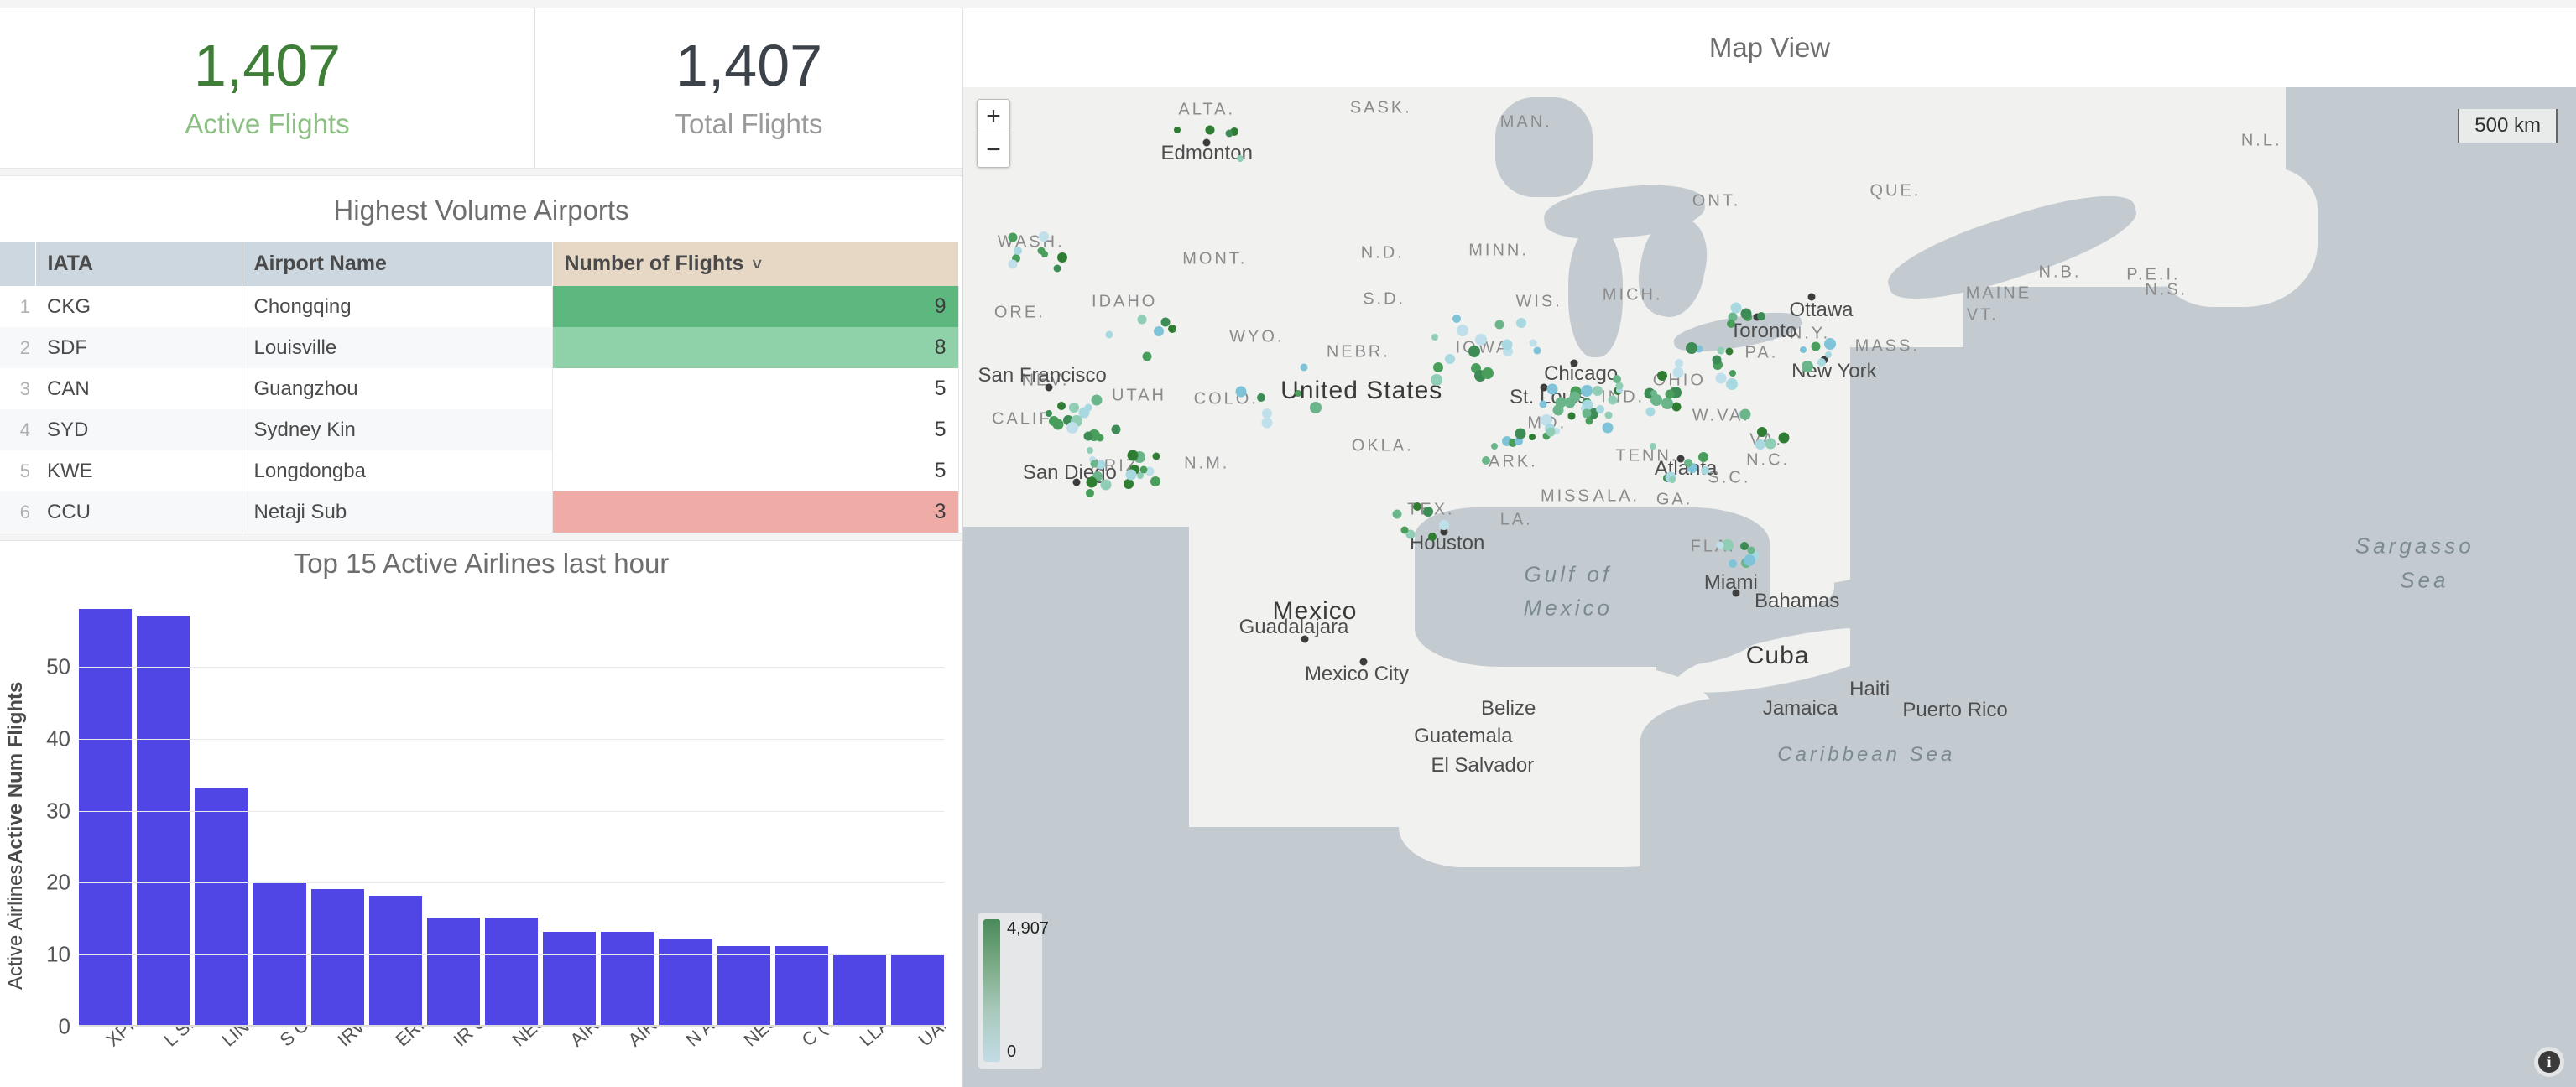  I want to click on table-row: 4 SYD Sydney Kin 5, so click(479, 430).